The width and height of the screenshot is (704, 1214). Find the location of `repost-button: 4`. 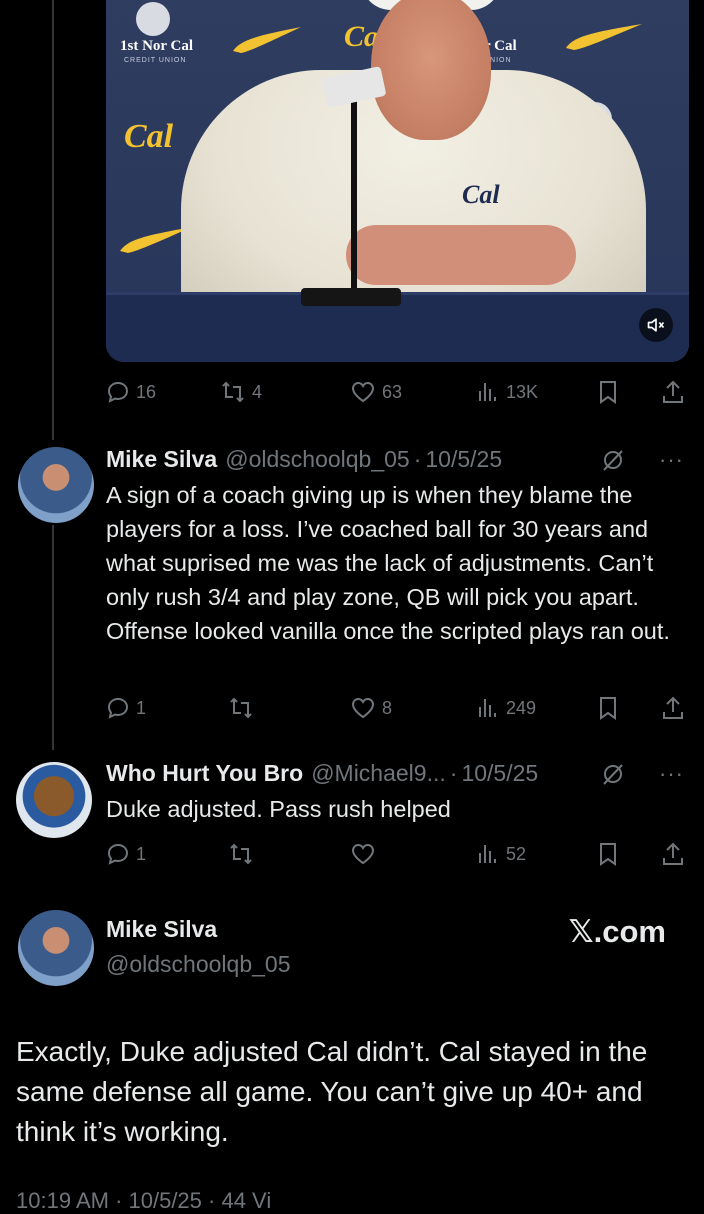

repost-button: 4 is located at coordinates (241, 392).